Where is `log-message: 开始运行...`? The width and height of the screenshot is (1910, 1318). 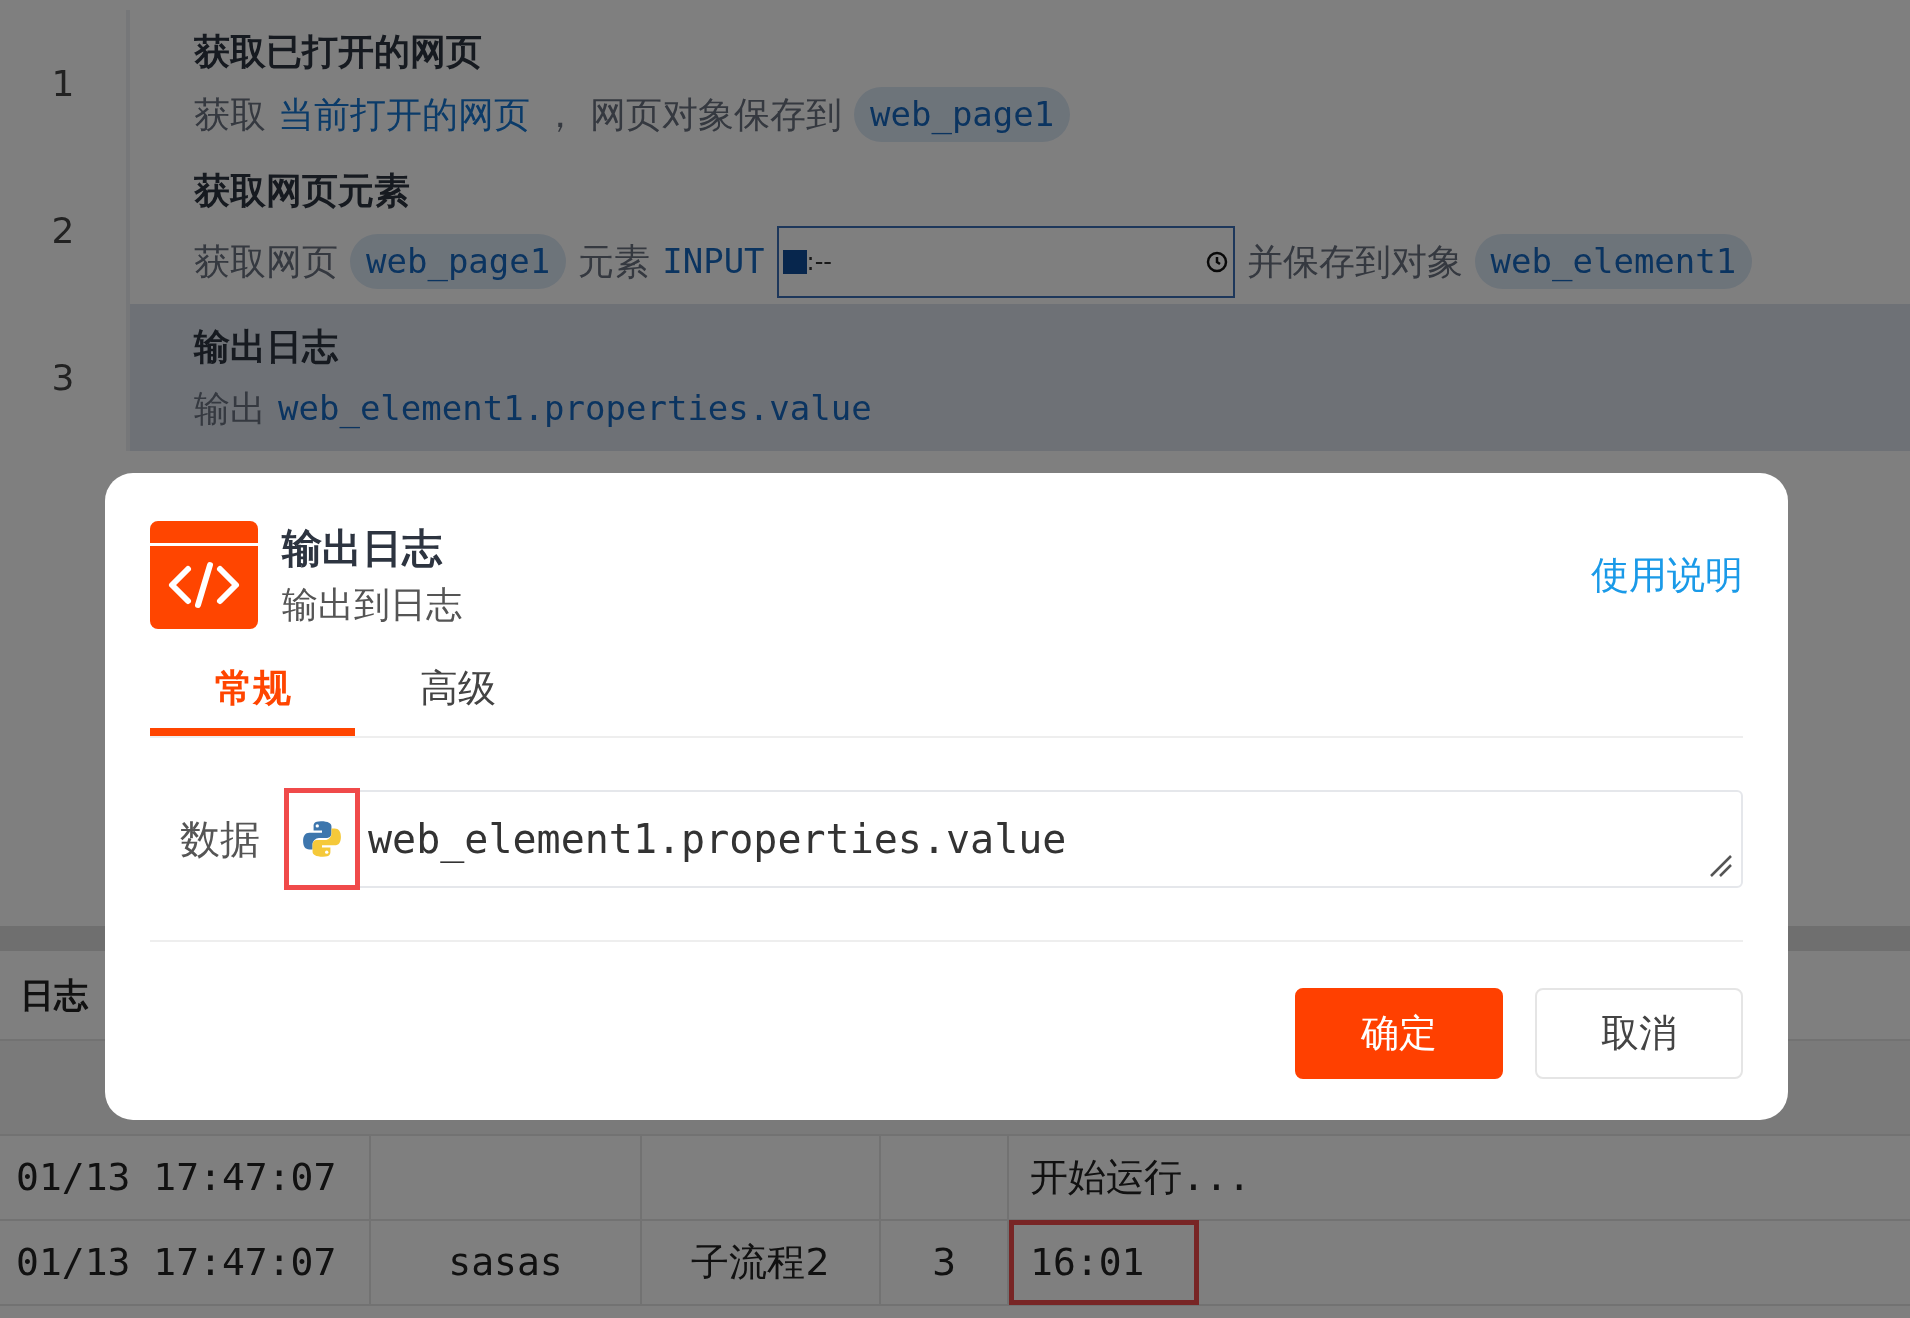
log-message: 开始运行... is located at coordinates (1140, 1177).